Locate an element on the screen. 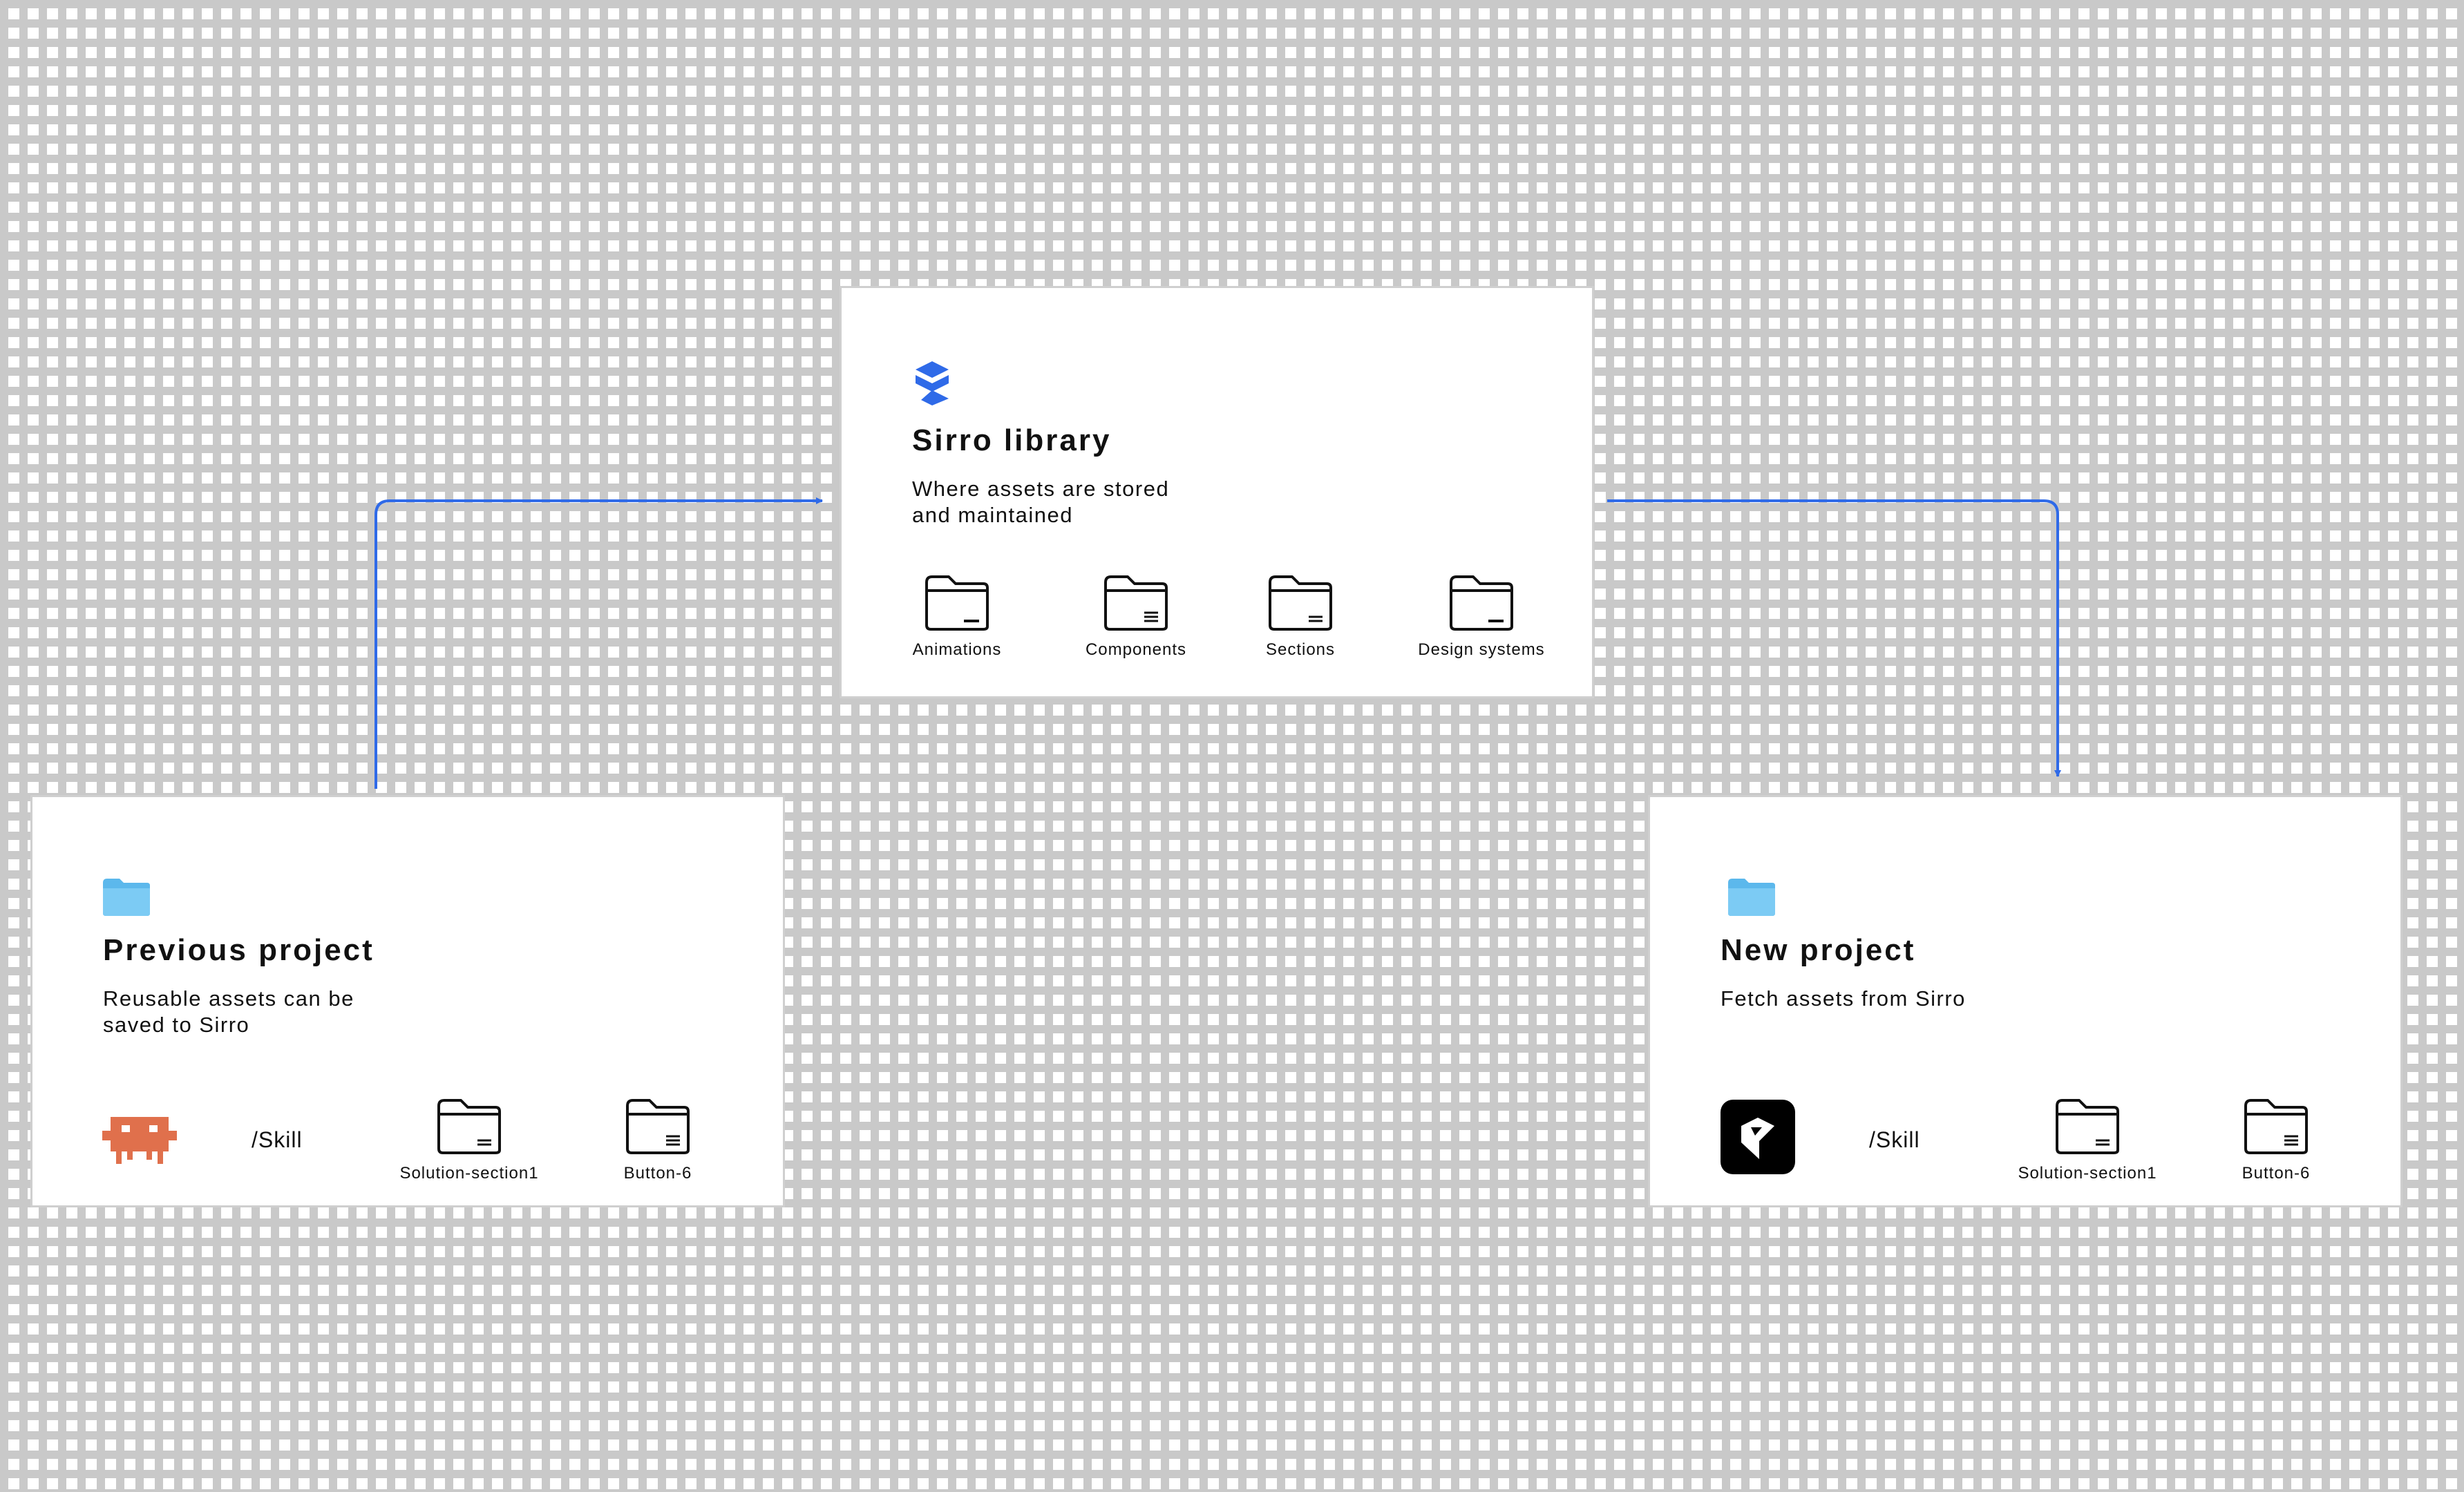  new-path-label: /Skill is located at coordinates (1894, 1140).